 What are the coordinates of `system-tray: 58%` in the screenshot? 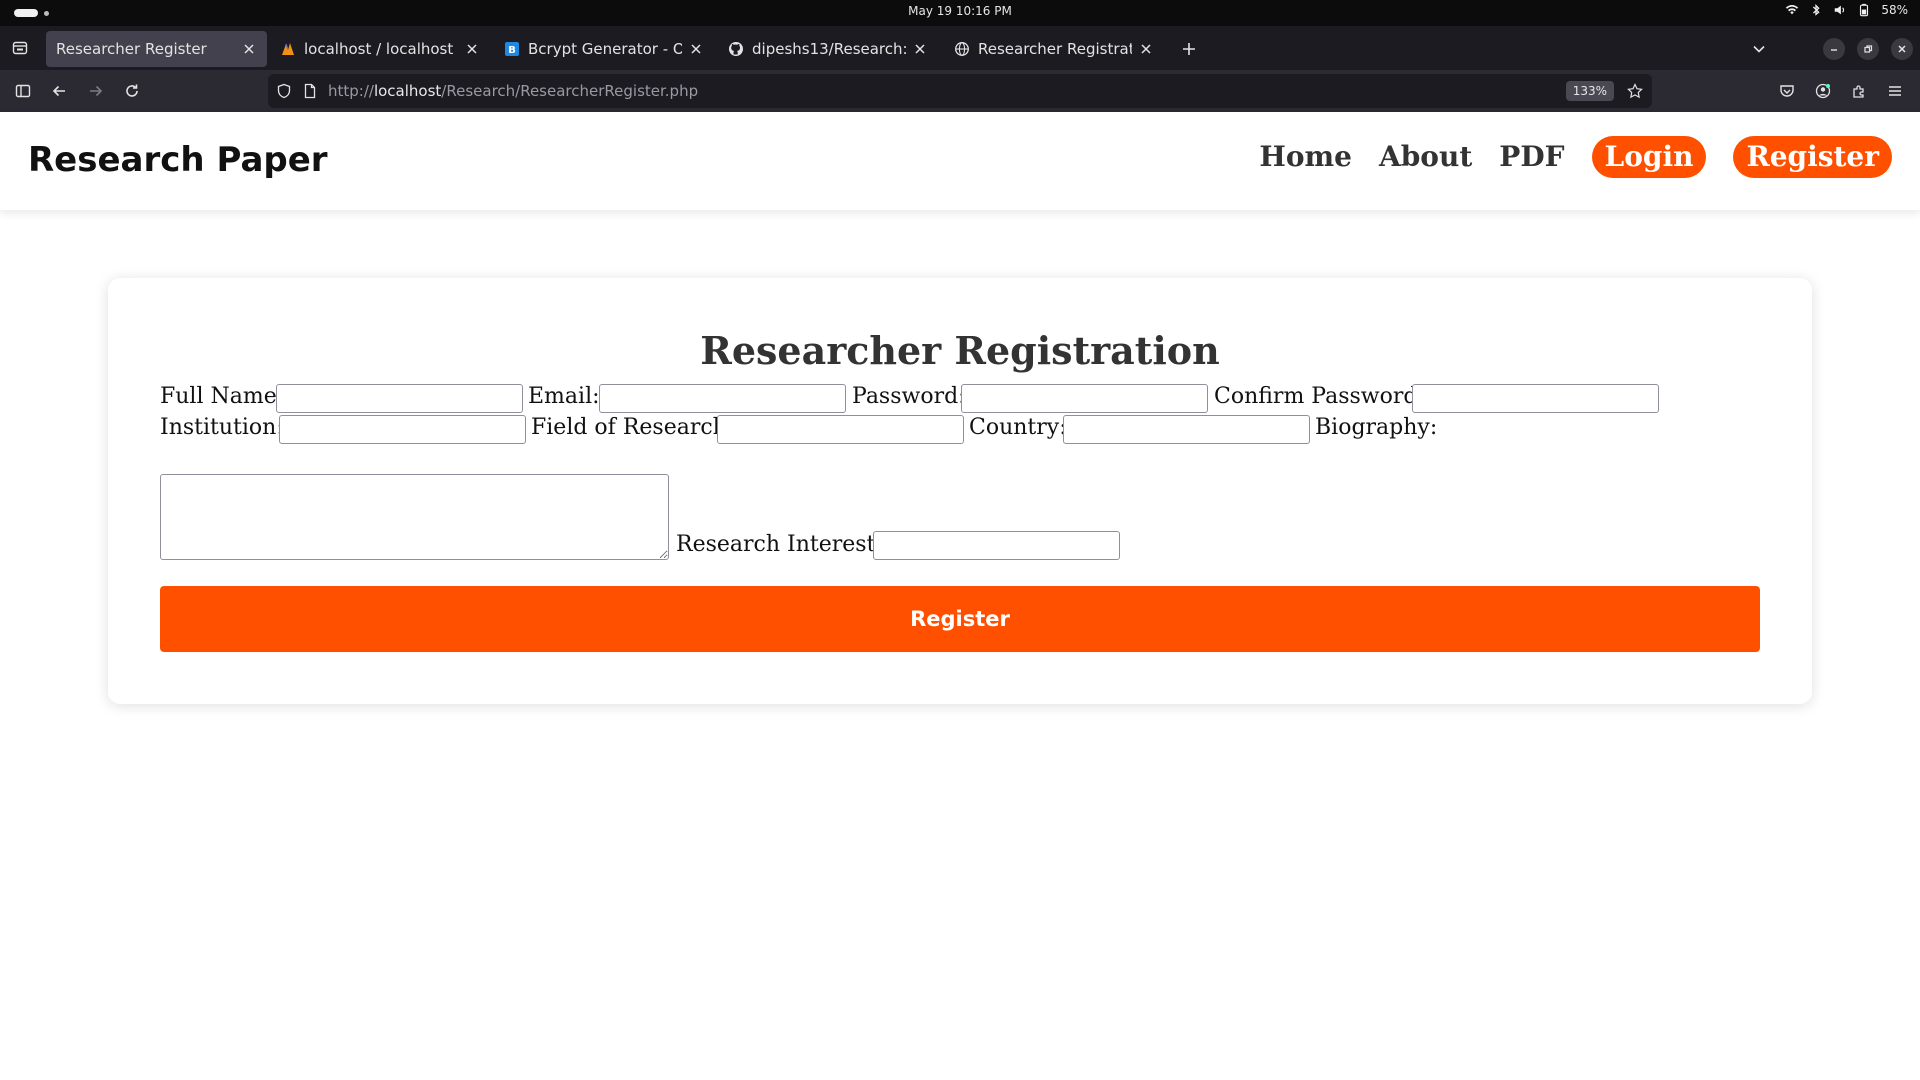 It's located at (1846, 10).